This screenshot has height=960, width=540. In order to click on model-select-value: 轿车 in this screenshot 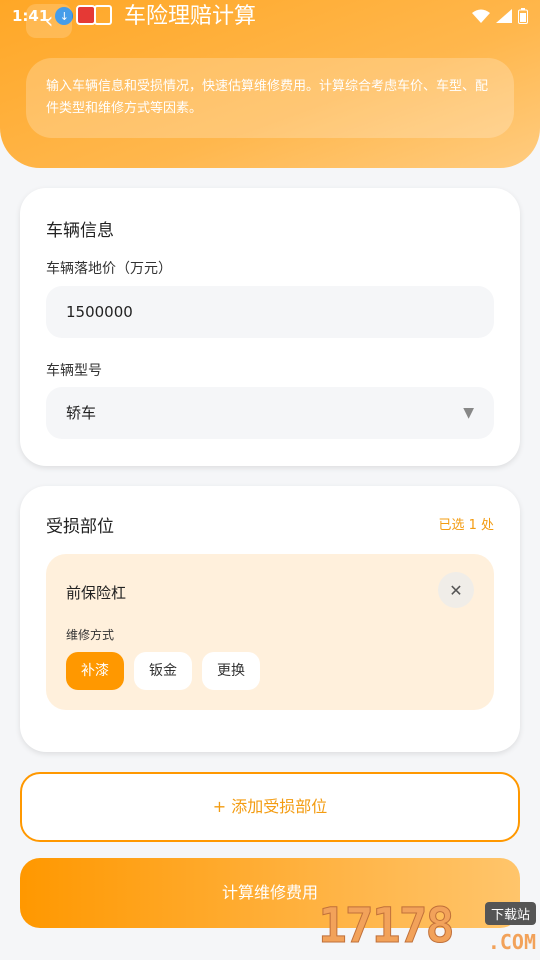, I will do `click(81, 413)`.